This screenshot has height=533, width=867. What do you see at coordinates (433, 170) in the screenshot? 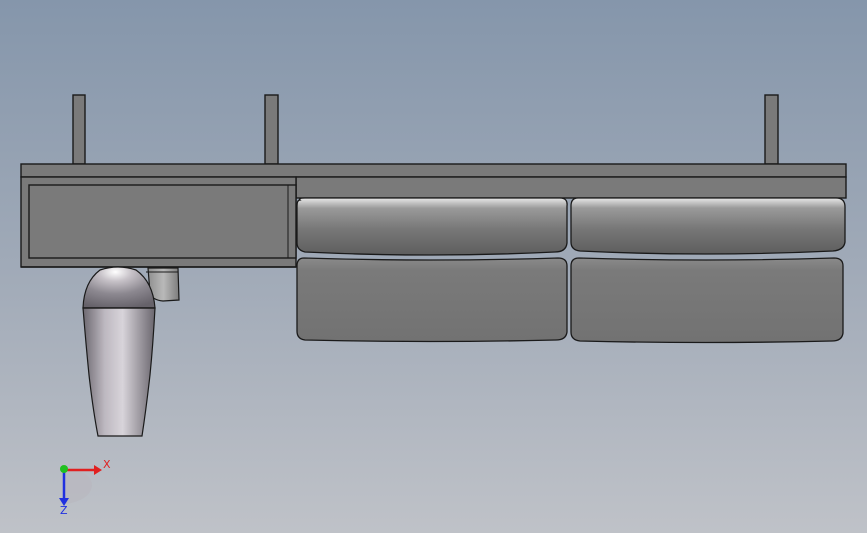
I see `top-beam` at bounding box center [433, 170].